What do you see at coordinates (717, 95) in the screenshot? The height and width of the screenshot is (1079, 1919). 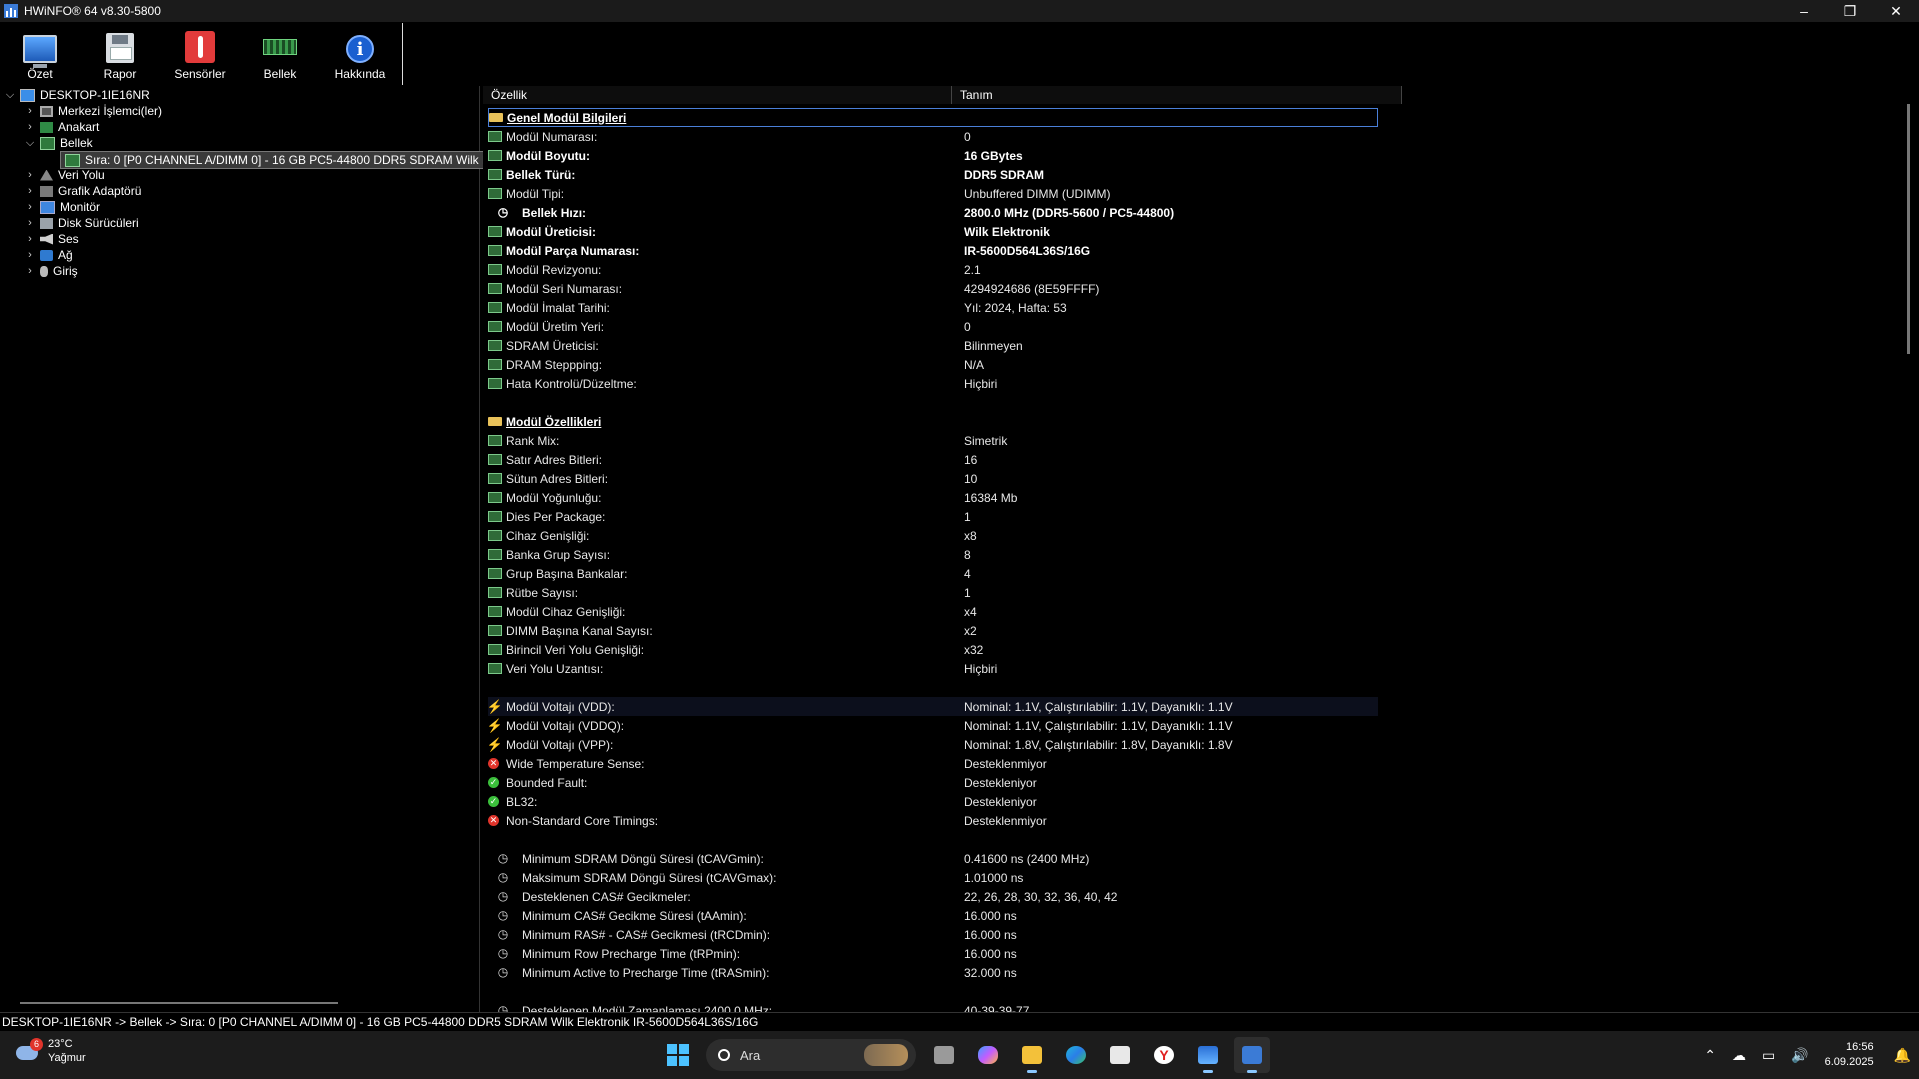 I see `column-header-property: Özellik` at bounding box center [717, 95].